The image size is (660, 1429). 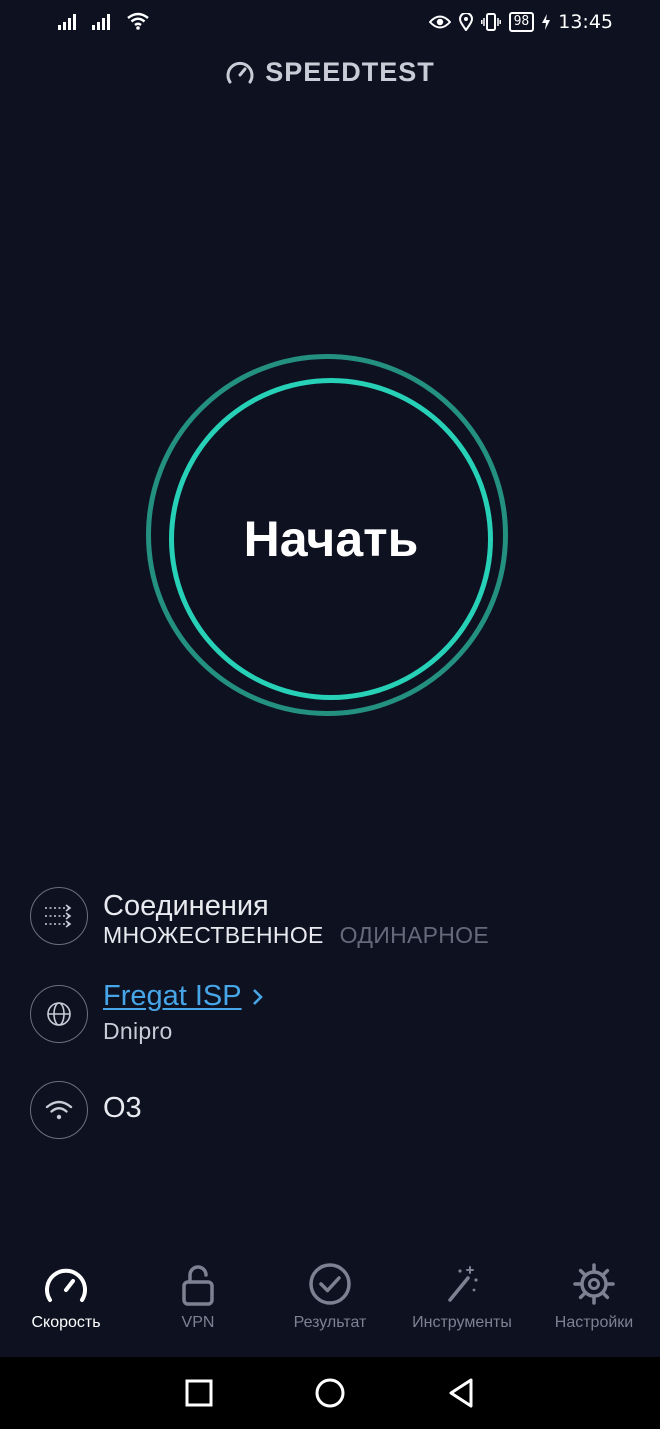 I want to click on globe-icon, so click(x=59, y=1014).